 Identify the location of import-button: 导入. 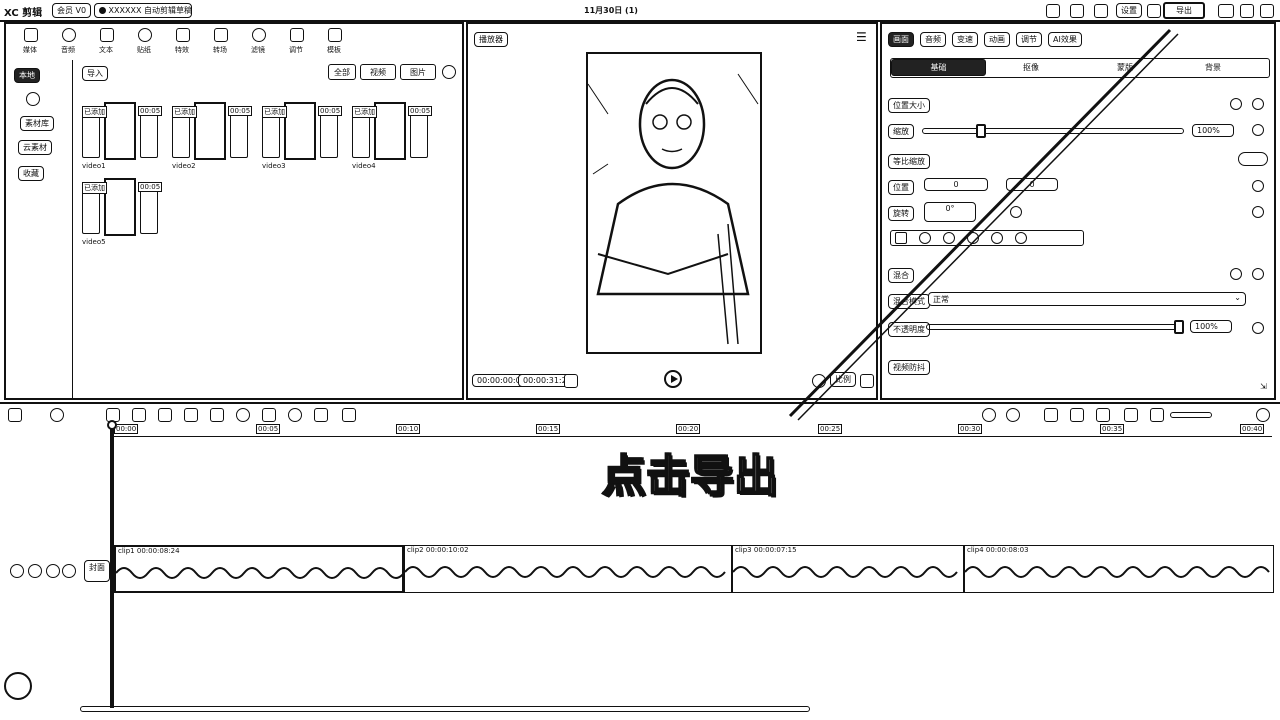
(95, 73).